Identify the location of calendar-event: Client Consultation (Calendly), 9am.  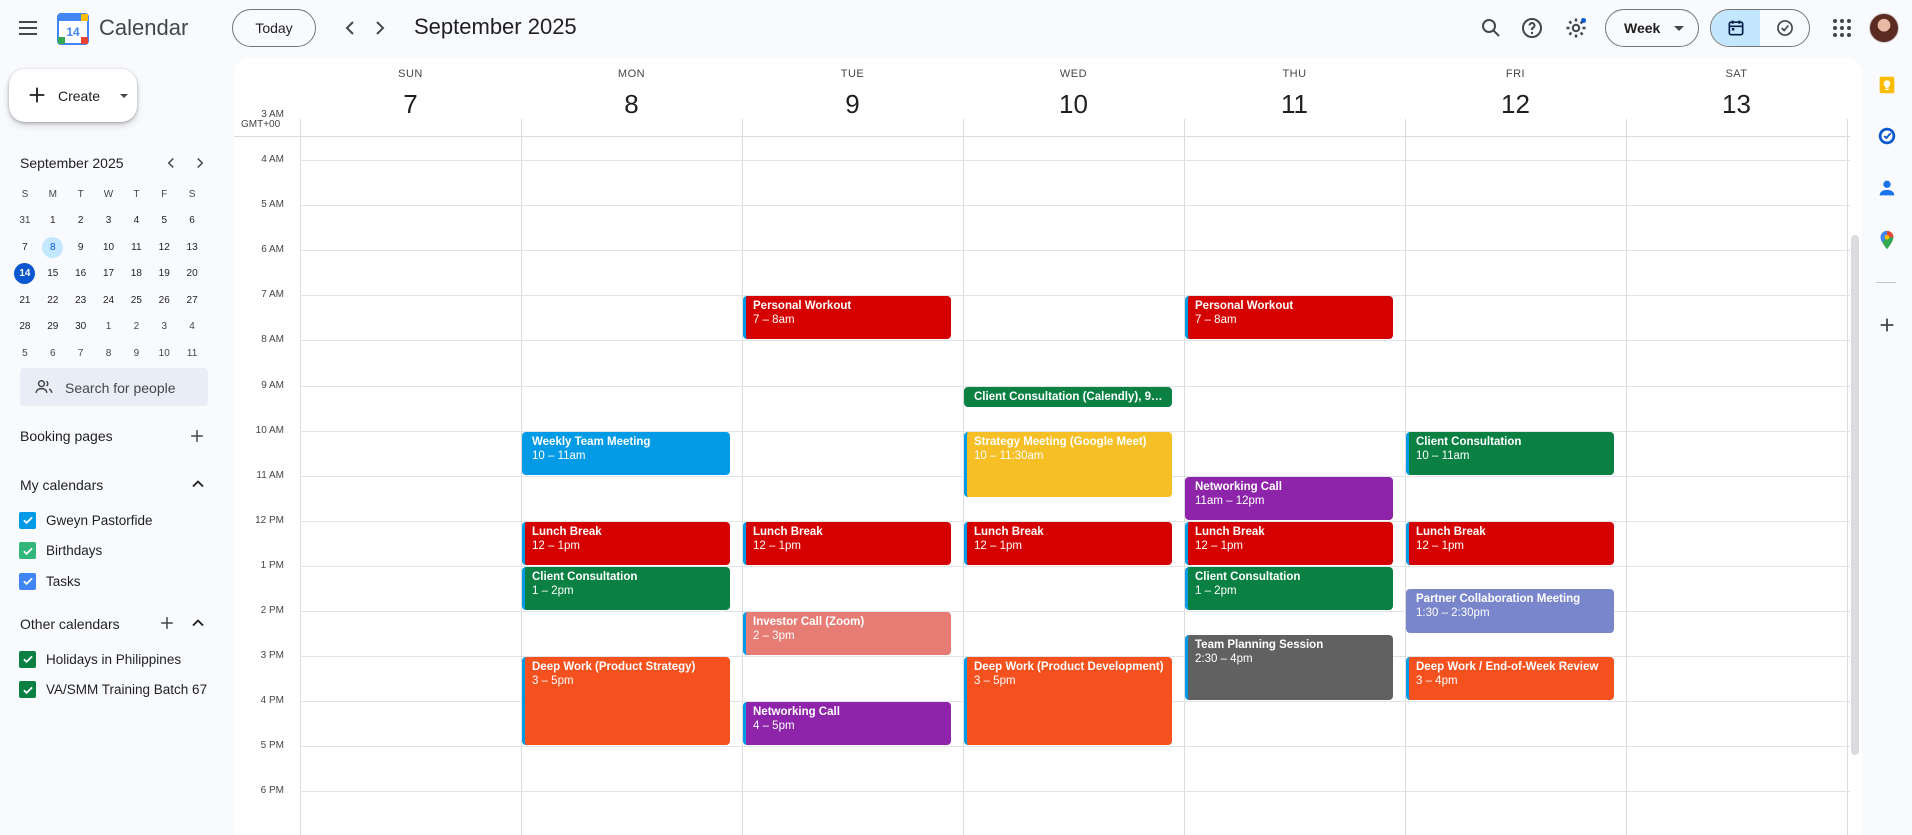
(1068, 396).